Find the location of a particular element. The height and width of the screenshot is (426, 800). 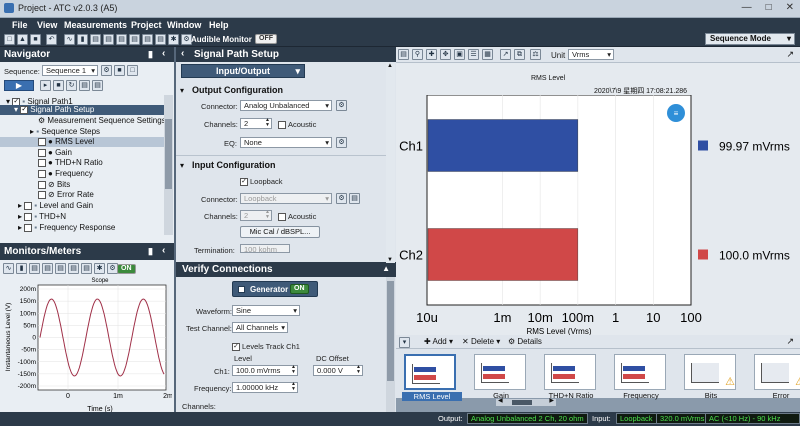

tree-gain: ● Gain is located at coordinates (55, 152).